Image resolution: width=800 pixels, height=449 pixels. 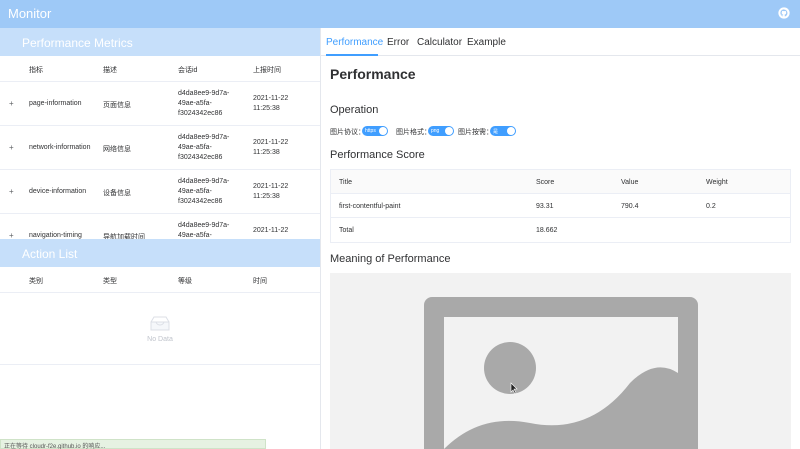 I want to click on tab-performance: Performance, so click(x=354, y=42).